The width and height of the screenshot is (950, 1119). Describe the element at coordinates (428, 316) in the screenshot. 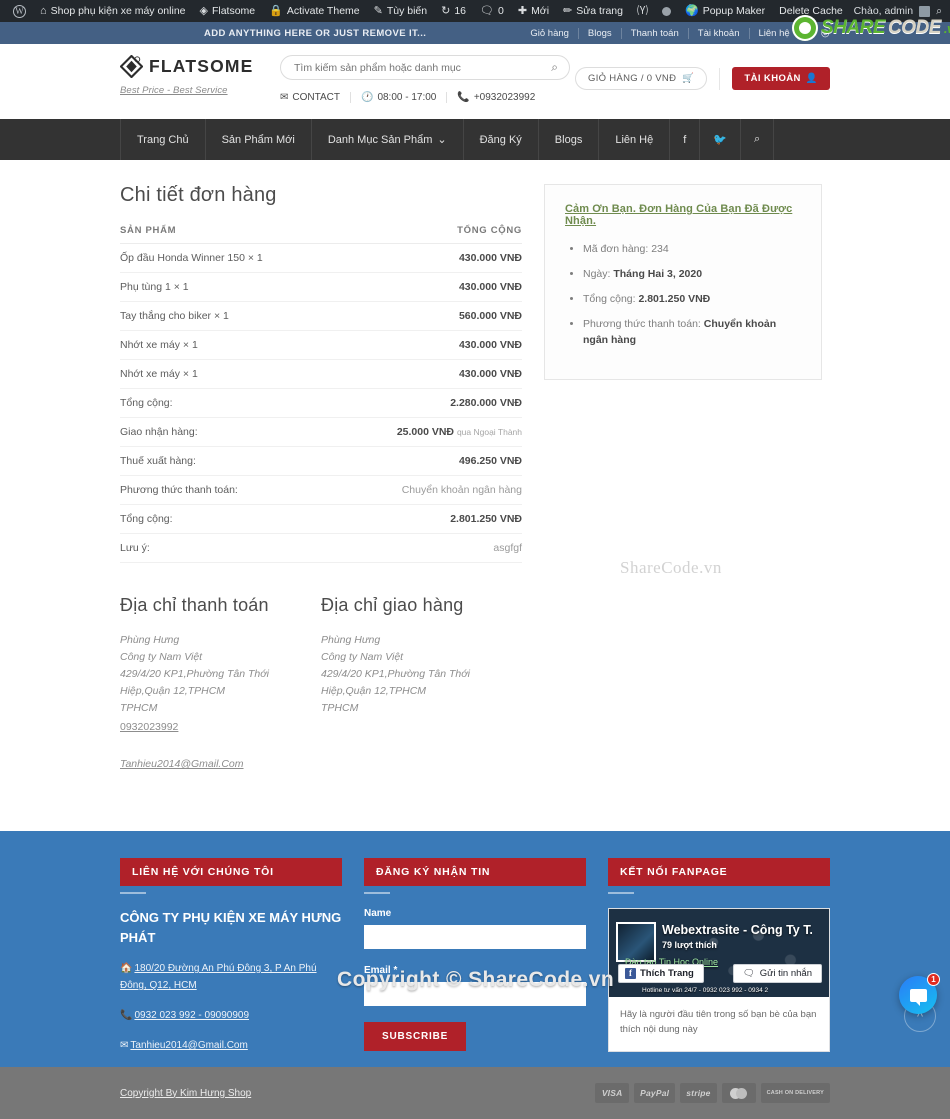

I see `product-total: 560.000 VNĐ` at that location.